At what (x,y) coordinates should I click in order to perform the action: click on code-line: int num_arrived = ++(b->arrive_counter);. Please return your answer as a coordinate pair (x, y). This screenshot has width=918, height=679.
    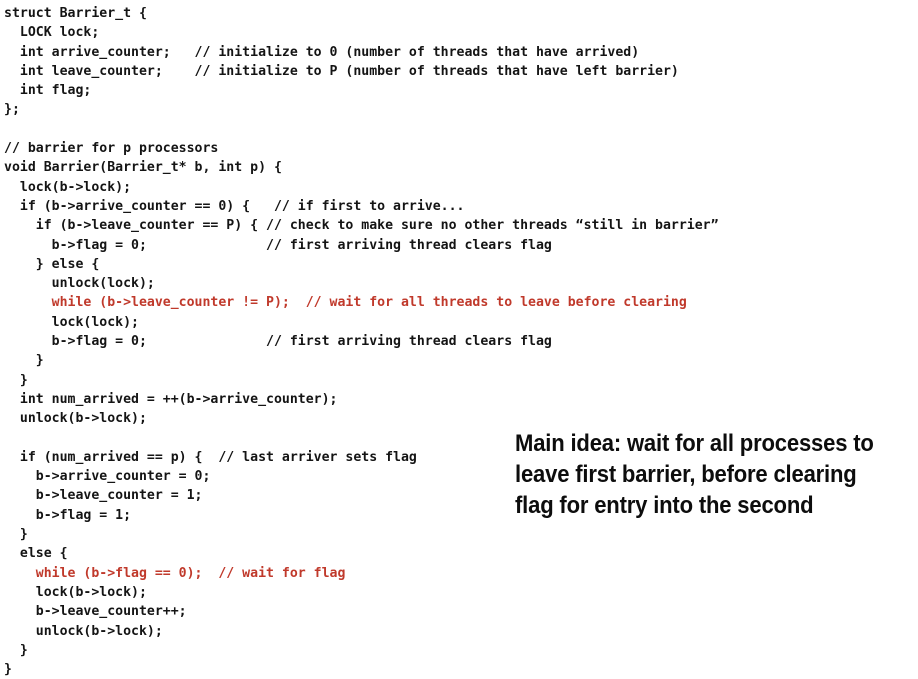
    Looking at the image, I should click on (171, 399).